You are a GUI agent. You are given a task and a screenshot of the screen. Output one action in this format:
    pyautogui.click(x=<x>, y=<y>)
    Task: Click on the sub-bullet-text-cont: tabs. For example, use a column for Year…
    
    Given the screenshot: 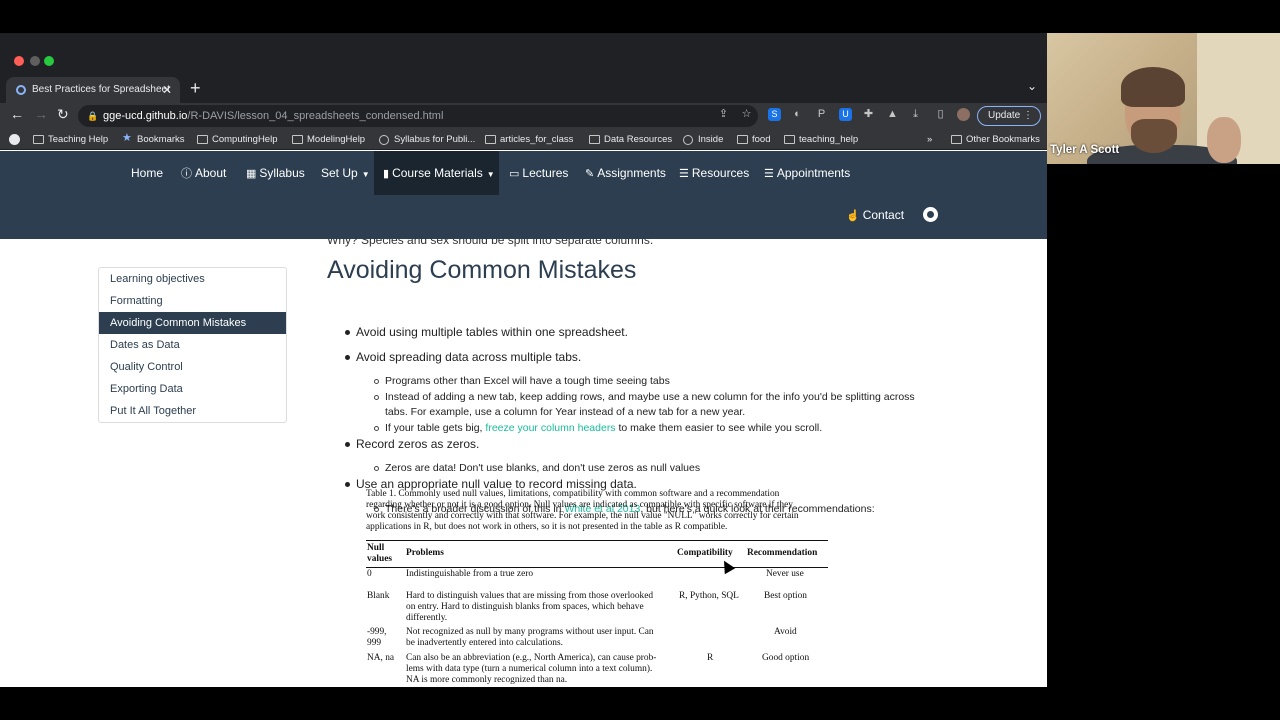 What is the action you would take?
    pyautogui.click(x=565, y=412)
    